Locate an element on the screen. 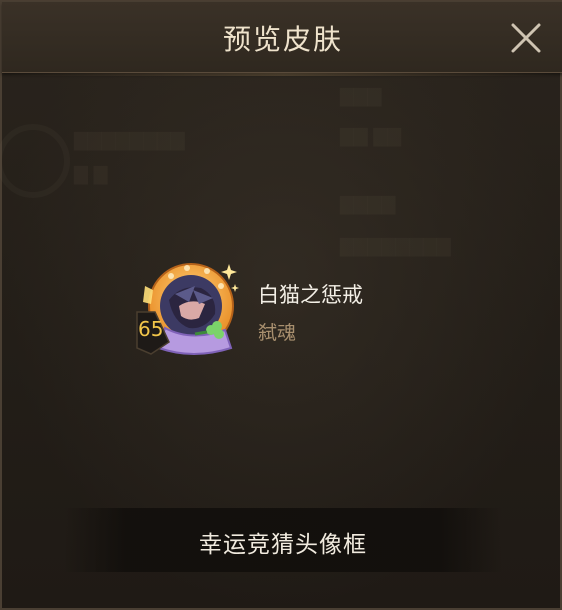  hooded-character-avatar-icon: 65 is located at coordinates (187, 309).